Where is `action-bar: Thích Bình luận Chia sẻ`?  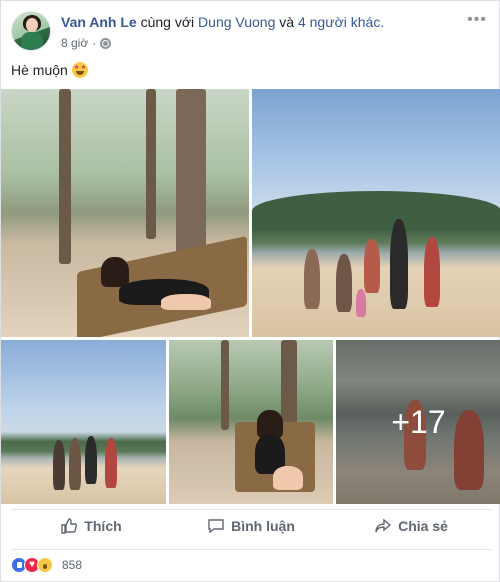 action-bar: Thích Bình luận Chia sẻ is located at coordinates (251, 525).